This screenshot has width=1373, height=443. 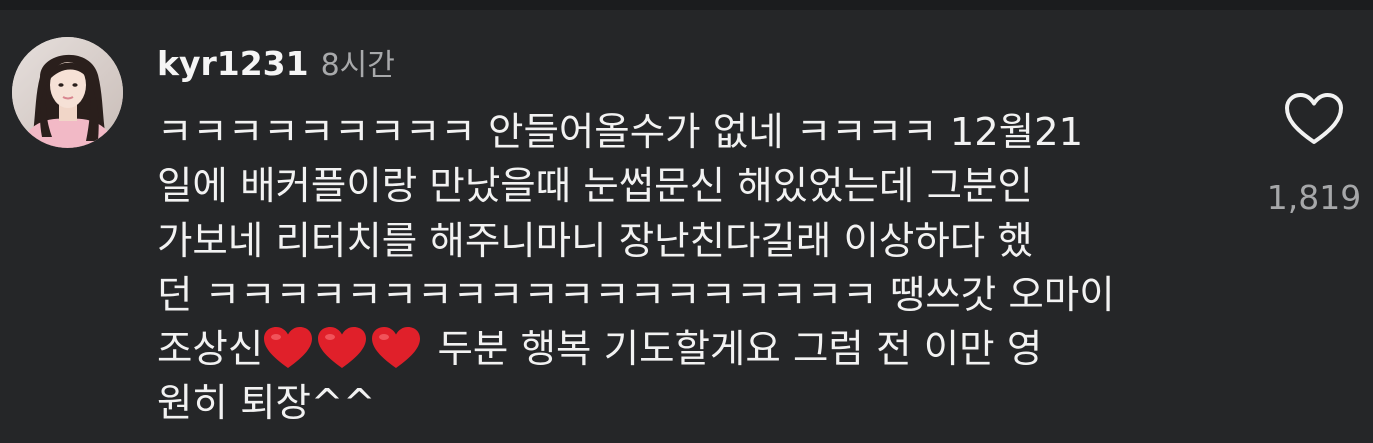 I want to click on username: kyr1231, so click(x=233, y=63).